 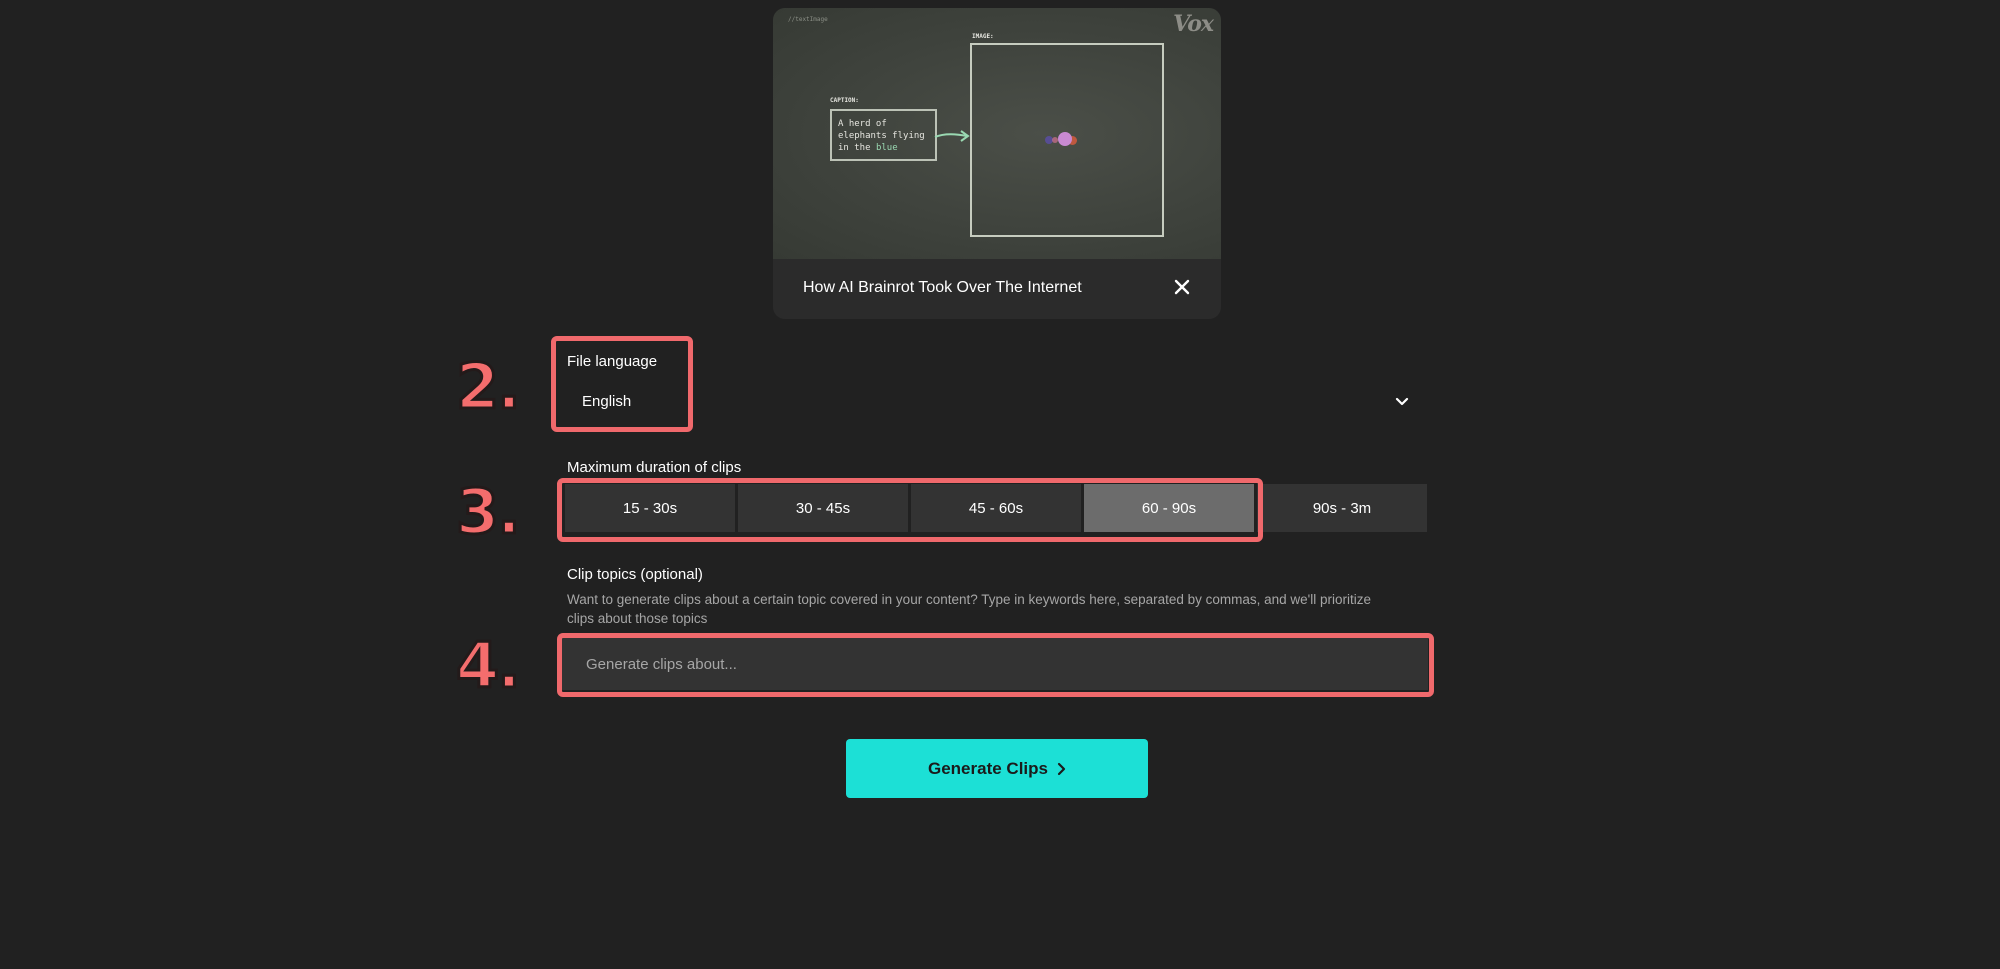 I want to click on caption-line: in the, so click(x=857, y=148).